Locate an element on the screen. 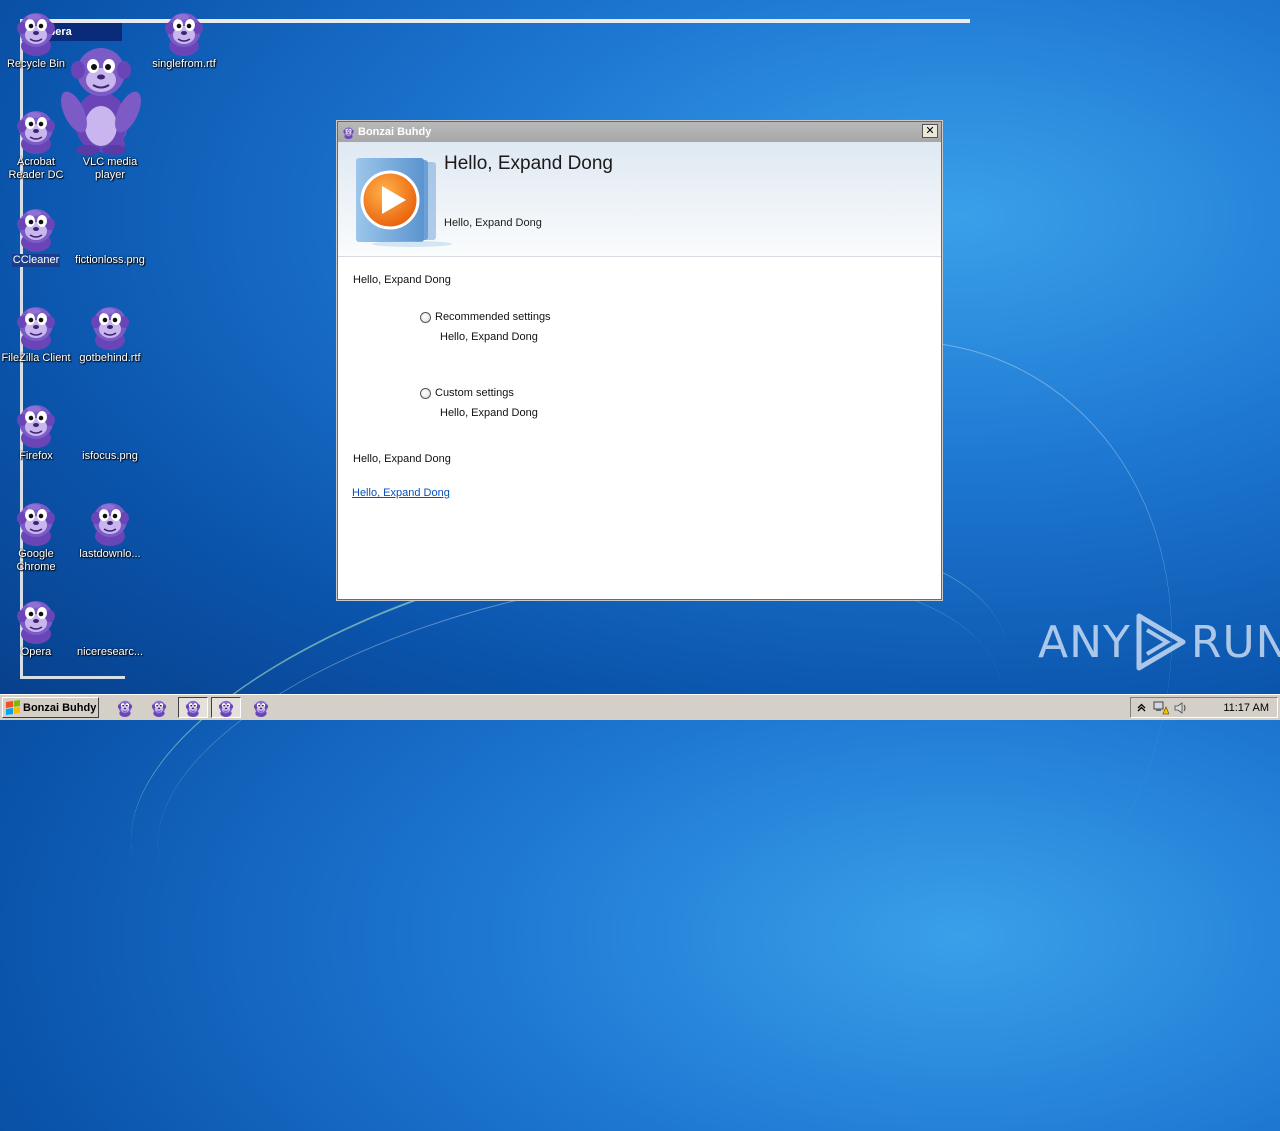 The image size is (1280, 1131). watermark-left-text: ANY is located at coordinates (1084, 642).